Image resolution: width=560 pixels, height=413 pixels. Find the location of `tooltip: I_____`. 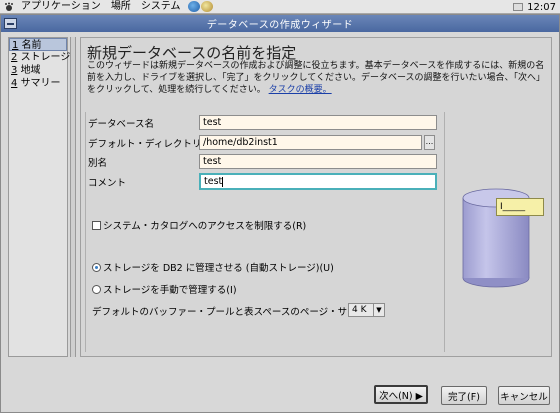

tooltip: I_____ is located at coordinates (520, 207).